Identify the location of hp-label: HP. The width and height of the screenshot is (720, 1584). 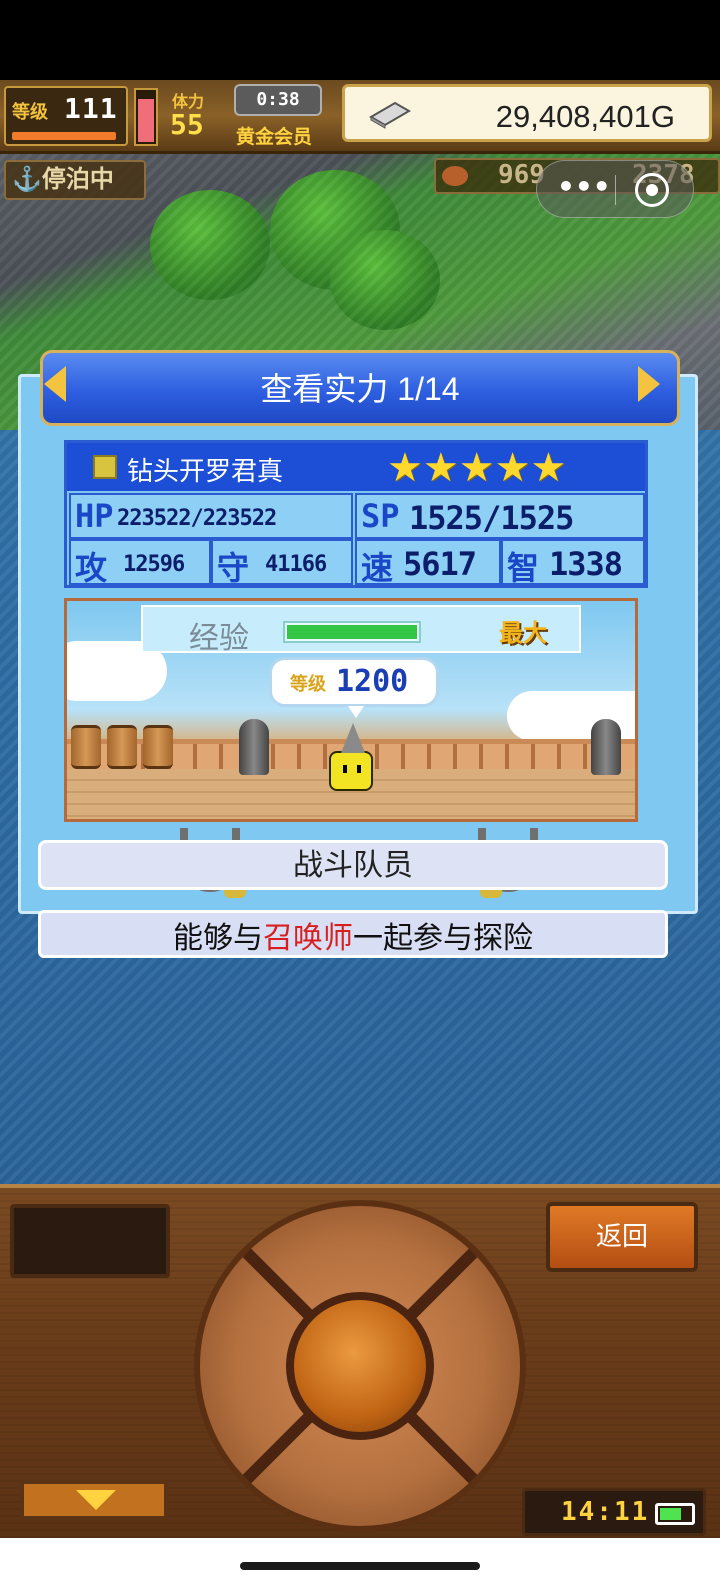
(94, 516).